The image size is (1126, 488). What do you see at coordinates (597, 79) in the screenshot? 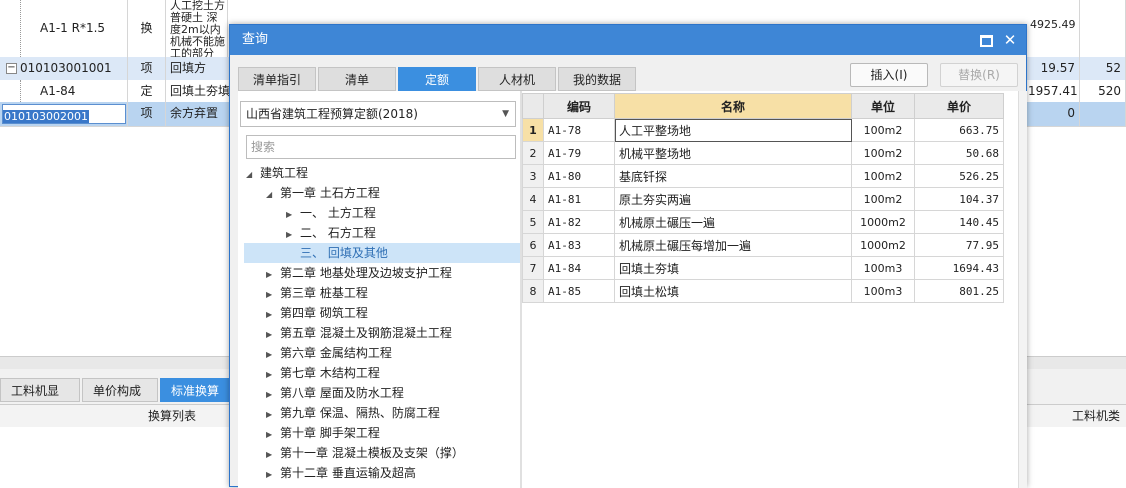
I see `tab-my-data: 我的数据` at bounding box center [597, 79].